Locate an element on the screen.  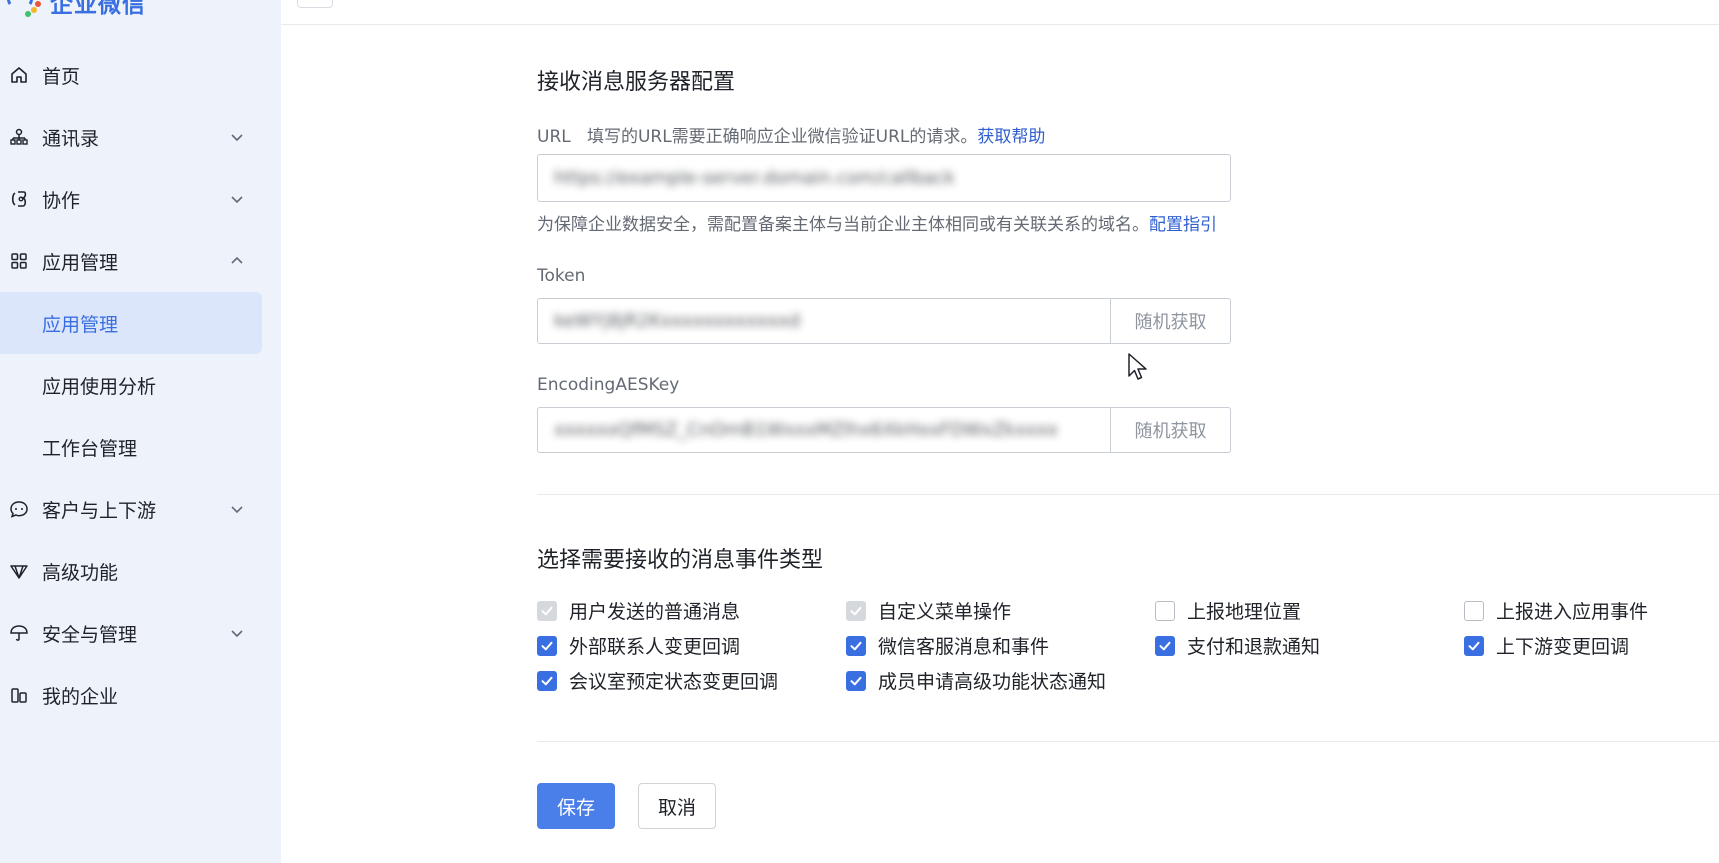
diamond-icon is located at coordinates (19, 571).